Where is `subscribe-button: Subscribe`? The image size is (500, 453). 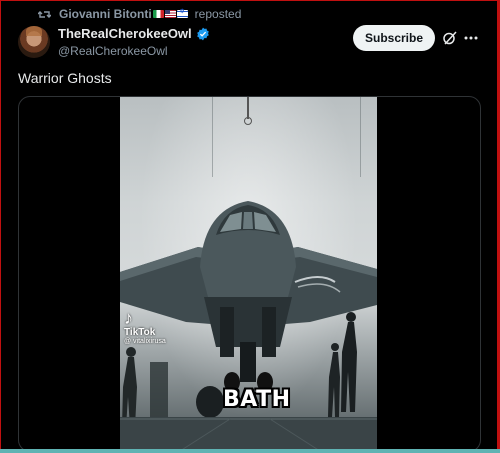
subscribe-button: Subscribe is located at coordinates (394, 38).